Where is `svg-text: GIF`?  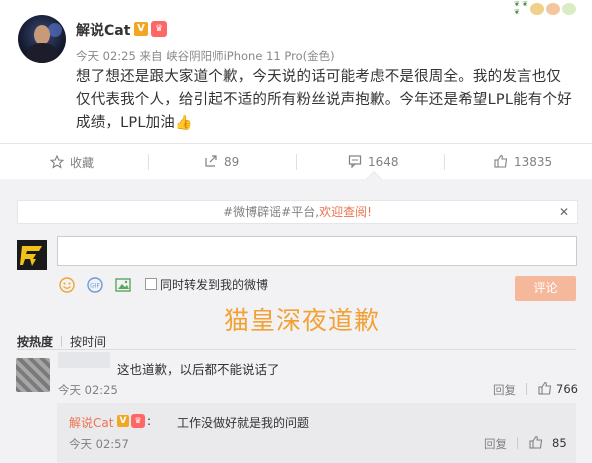
svg-text: GIF is located at coordinates (95, 286).